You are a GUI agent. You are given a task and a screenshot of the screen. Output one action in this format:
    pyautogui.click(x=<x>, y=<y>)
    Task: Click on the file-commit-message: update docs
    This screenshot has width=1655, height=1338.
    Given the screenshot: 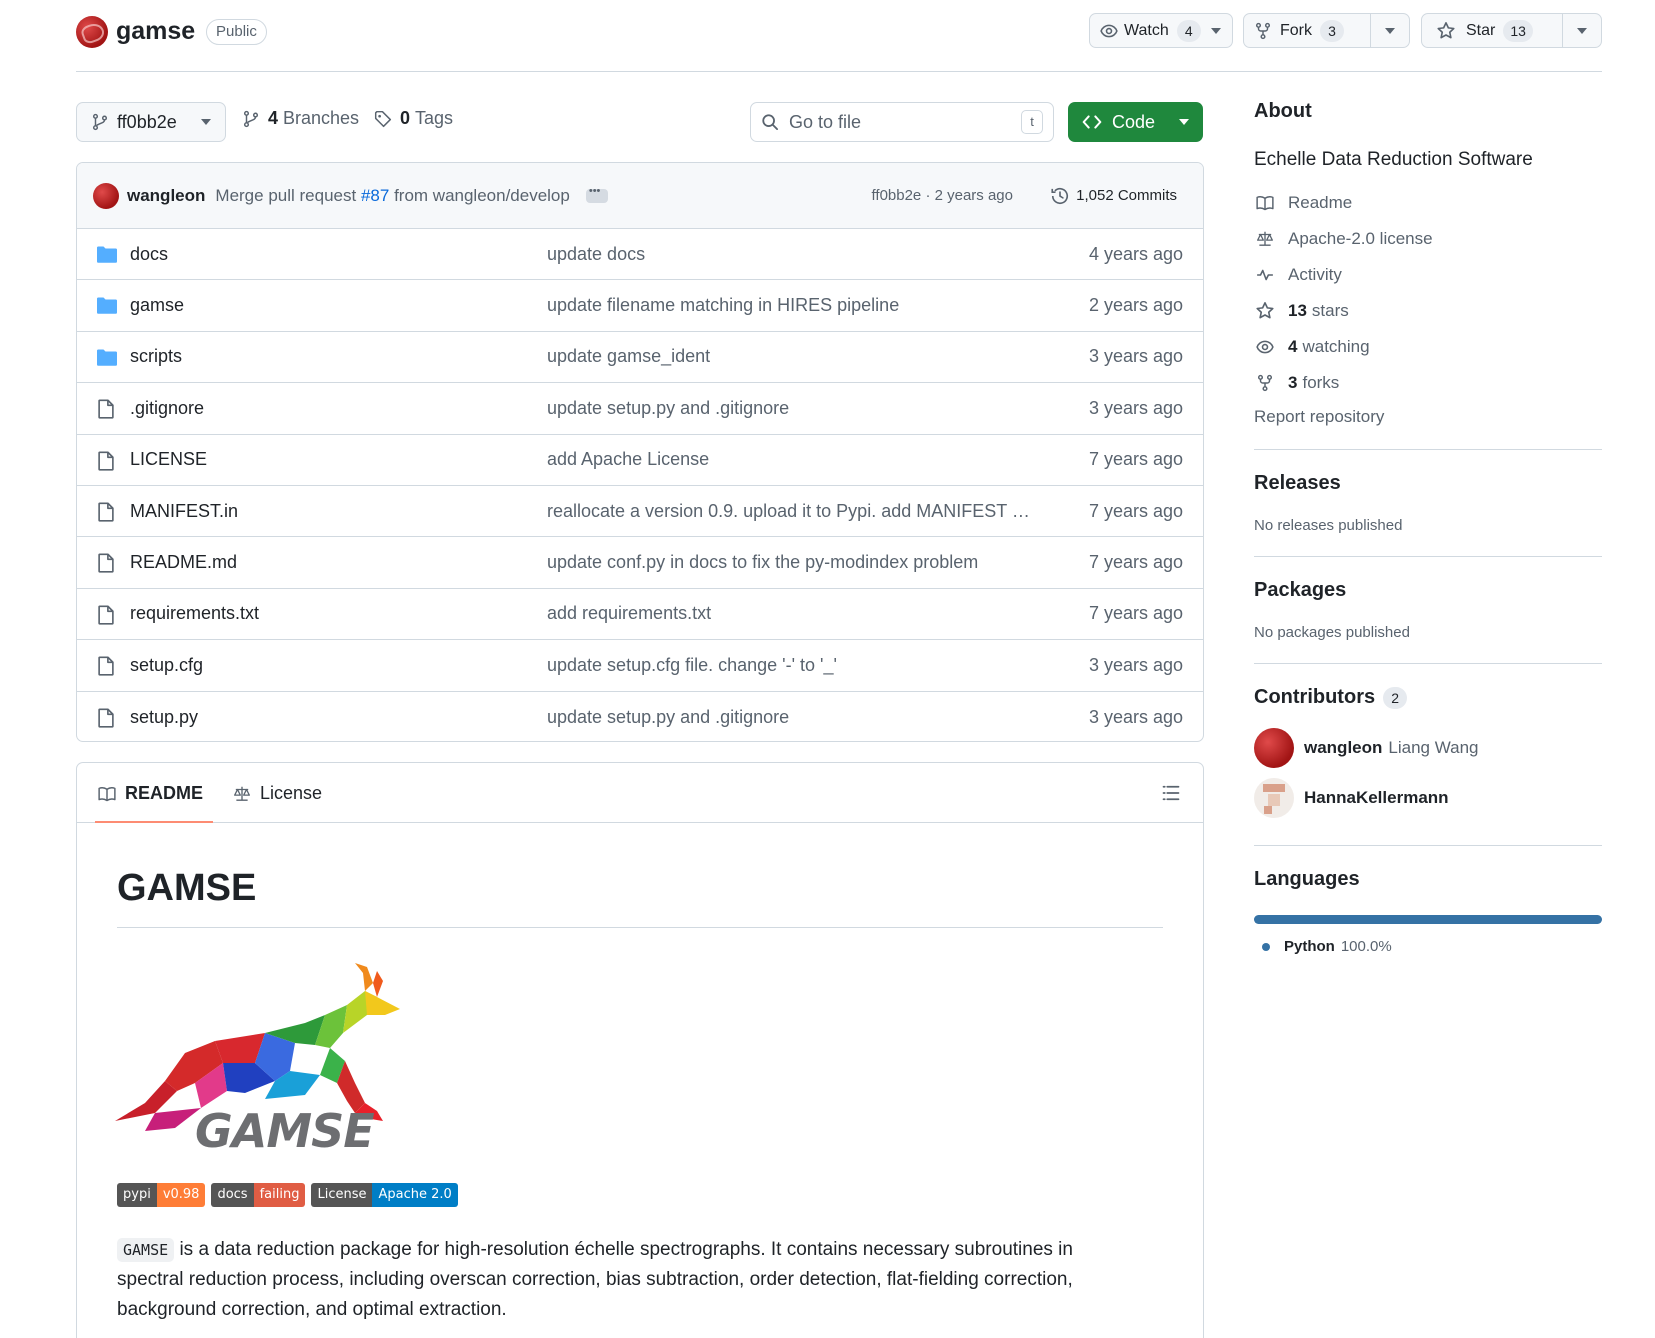 What is the action you would take?
    pyautogui.click(x=792, y=254)
    